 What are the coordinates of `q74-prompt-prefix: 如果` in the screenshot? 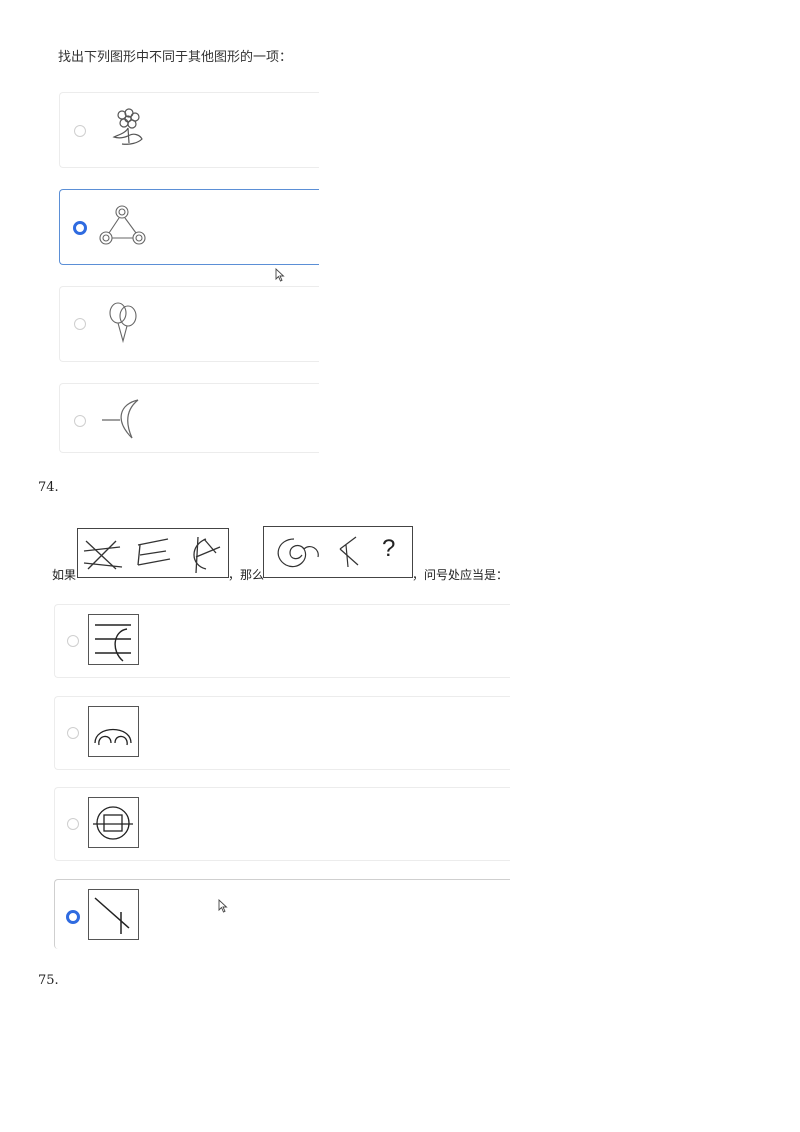 It's located at (64, 575).